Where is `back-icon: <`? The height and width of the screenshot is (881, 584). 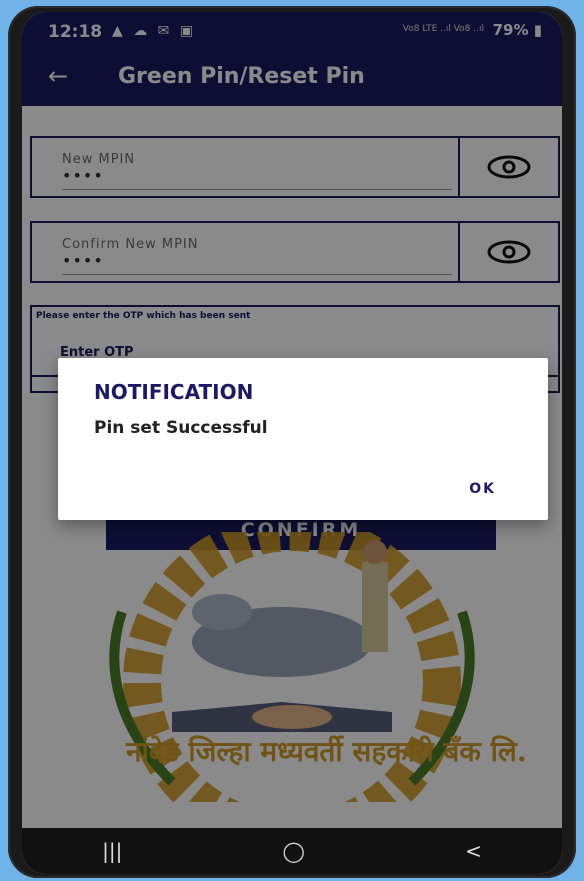 back-icon: < is located at coordinates (473, 851).